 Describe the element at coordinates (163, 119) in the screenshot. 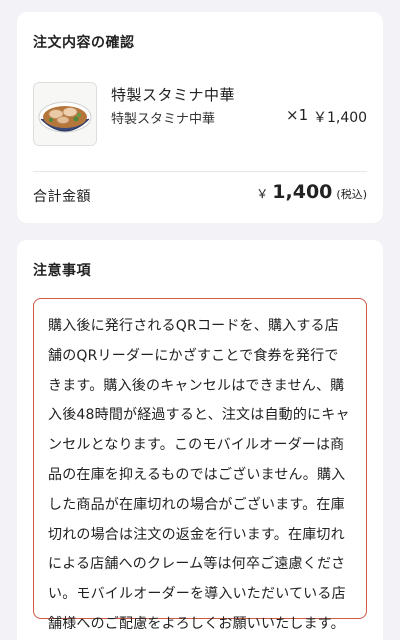

I see `item-option: 特製スタミナ中華` at that location.